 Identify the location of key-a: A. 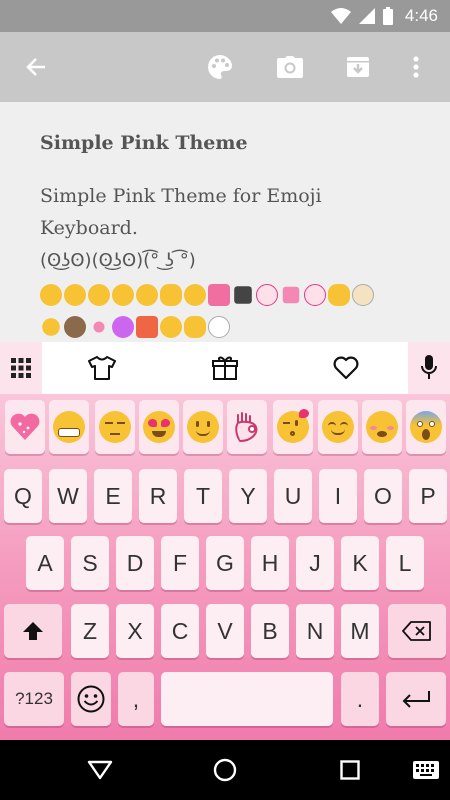
(45, 563).